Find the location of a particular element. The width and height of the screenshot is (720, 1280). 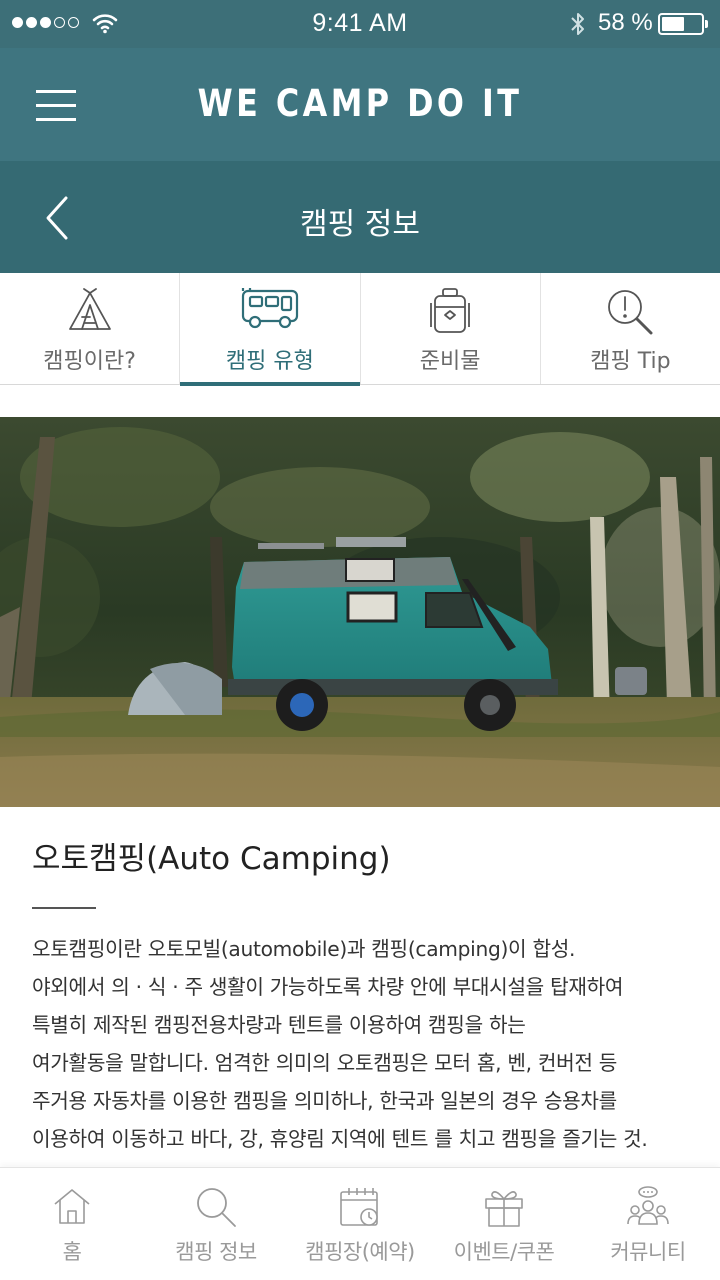

nav-campsite-booking: 캠핑장(예약) is located at coordinates (360, 1224).